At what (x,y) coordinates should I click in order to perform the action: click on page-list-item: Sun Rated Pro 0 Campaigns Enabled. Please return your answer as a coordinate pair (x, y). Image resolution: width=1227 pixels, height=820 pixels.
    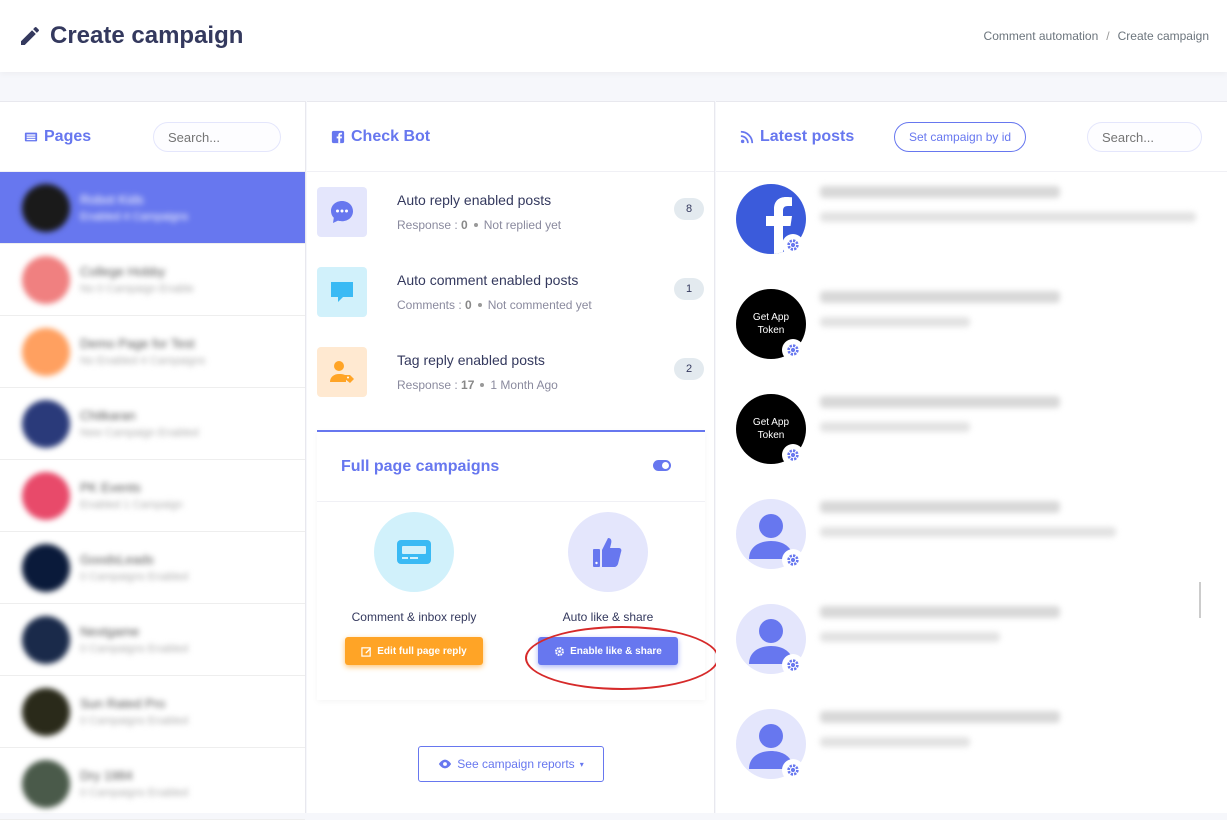
    Looking at the image, I should click on (152, 712).